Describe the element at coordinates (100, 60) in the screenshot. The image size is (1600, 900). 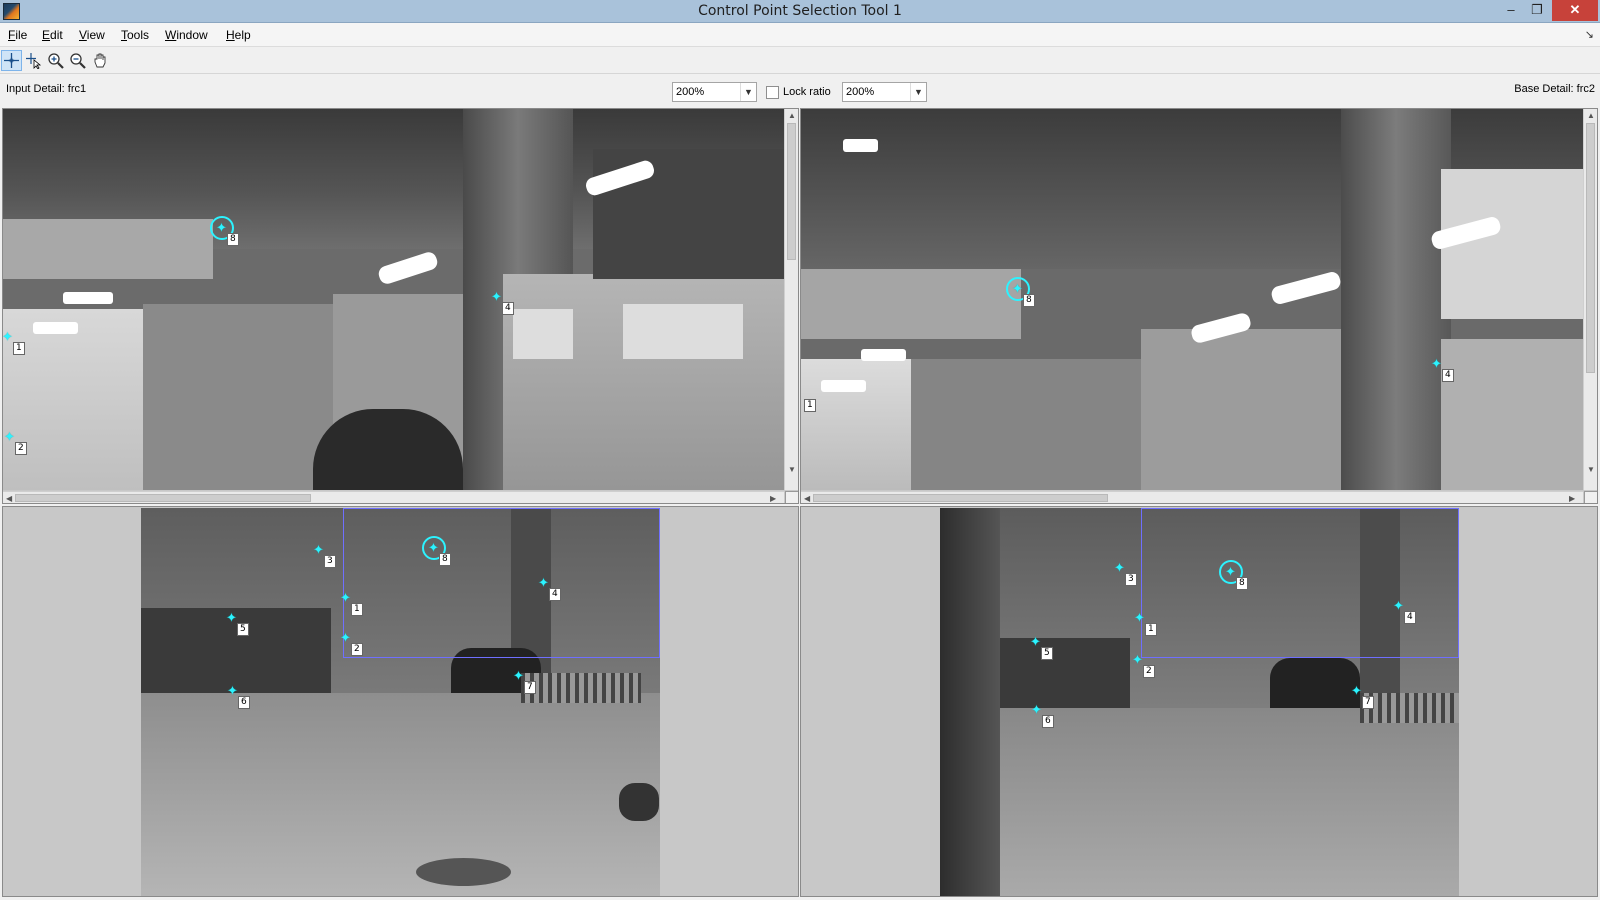
I see `pan-hand-icon` at that location.